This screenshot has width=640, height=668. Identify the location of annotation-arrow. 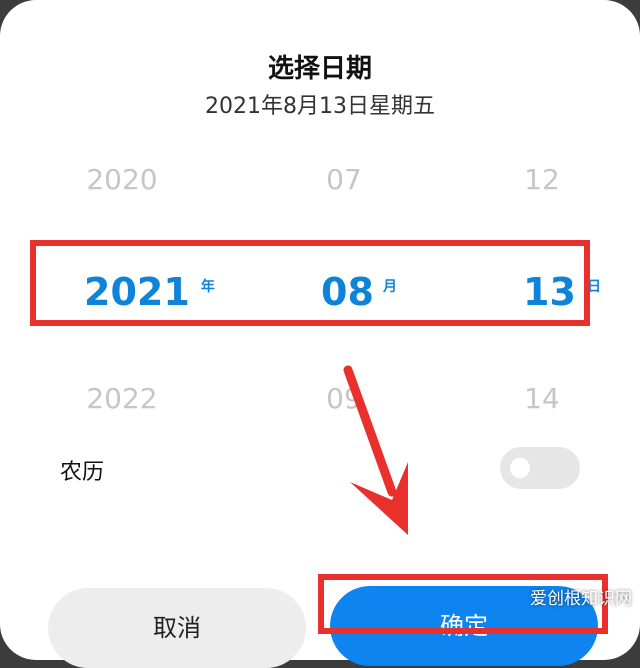
(375, 450).